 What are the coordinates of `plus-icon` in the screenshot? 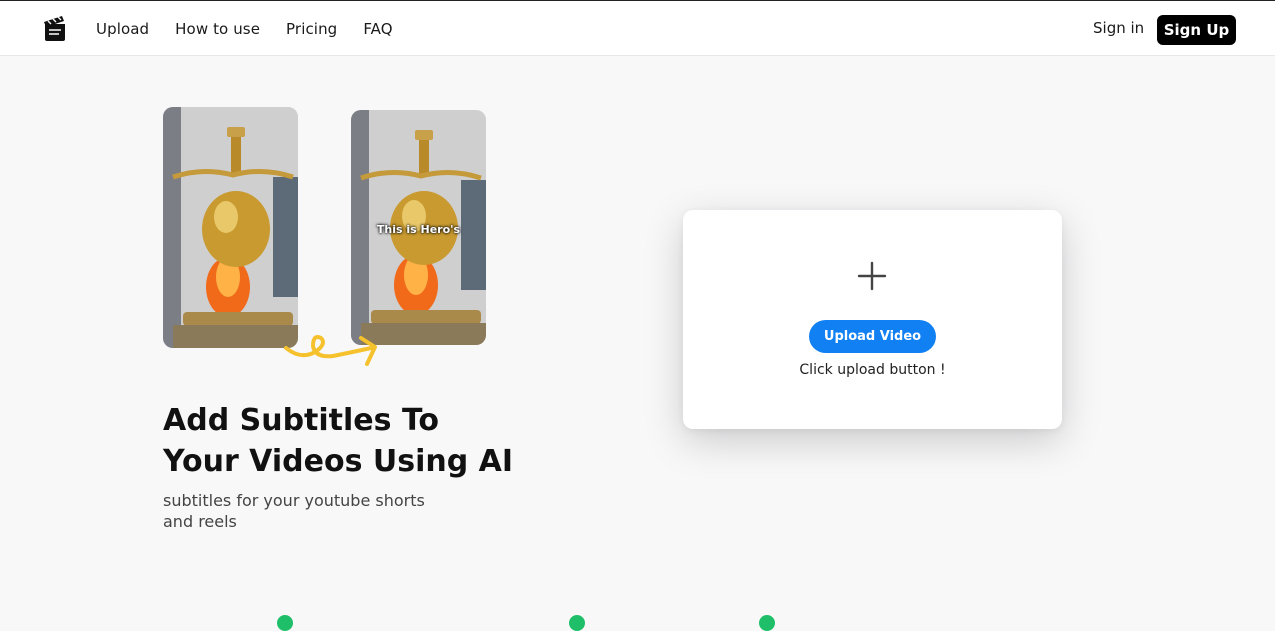 It's located at (872, 276).